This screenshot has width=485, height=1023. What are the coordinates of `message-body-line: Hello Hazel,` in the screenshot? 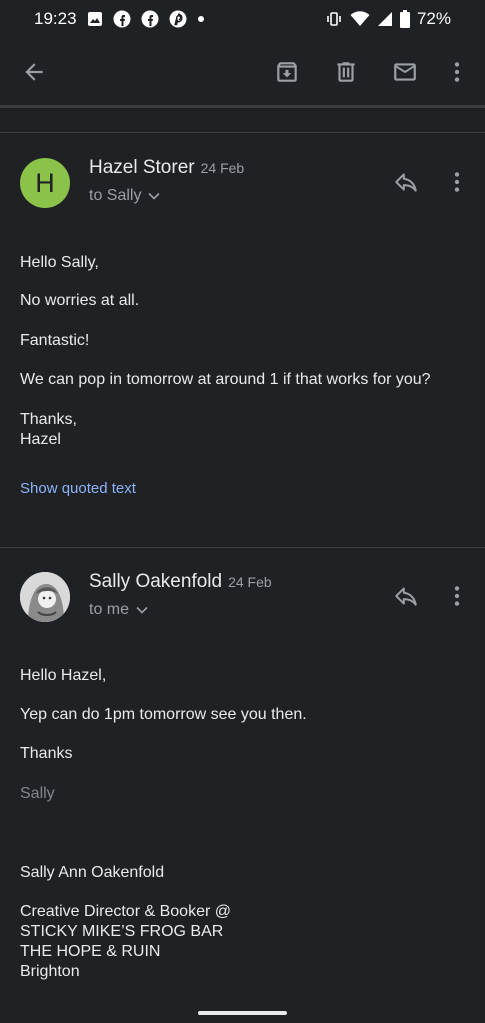 It's located at (63, 675).